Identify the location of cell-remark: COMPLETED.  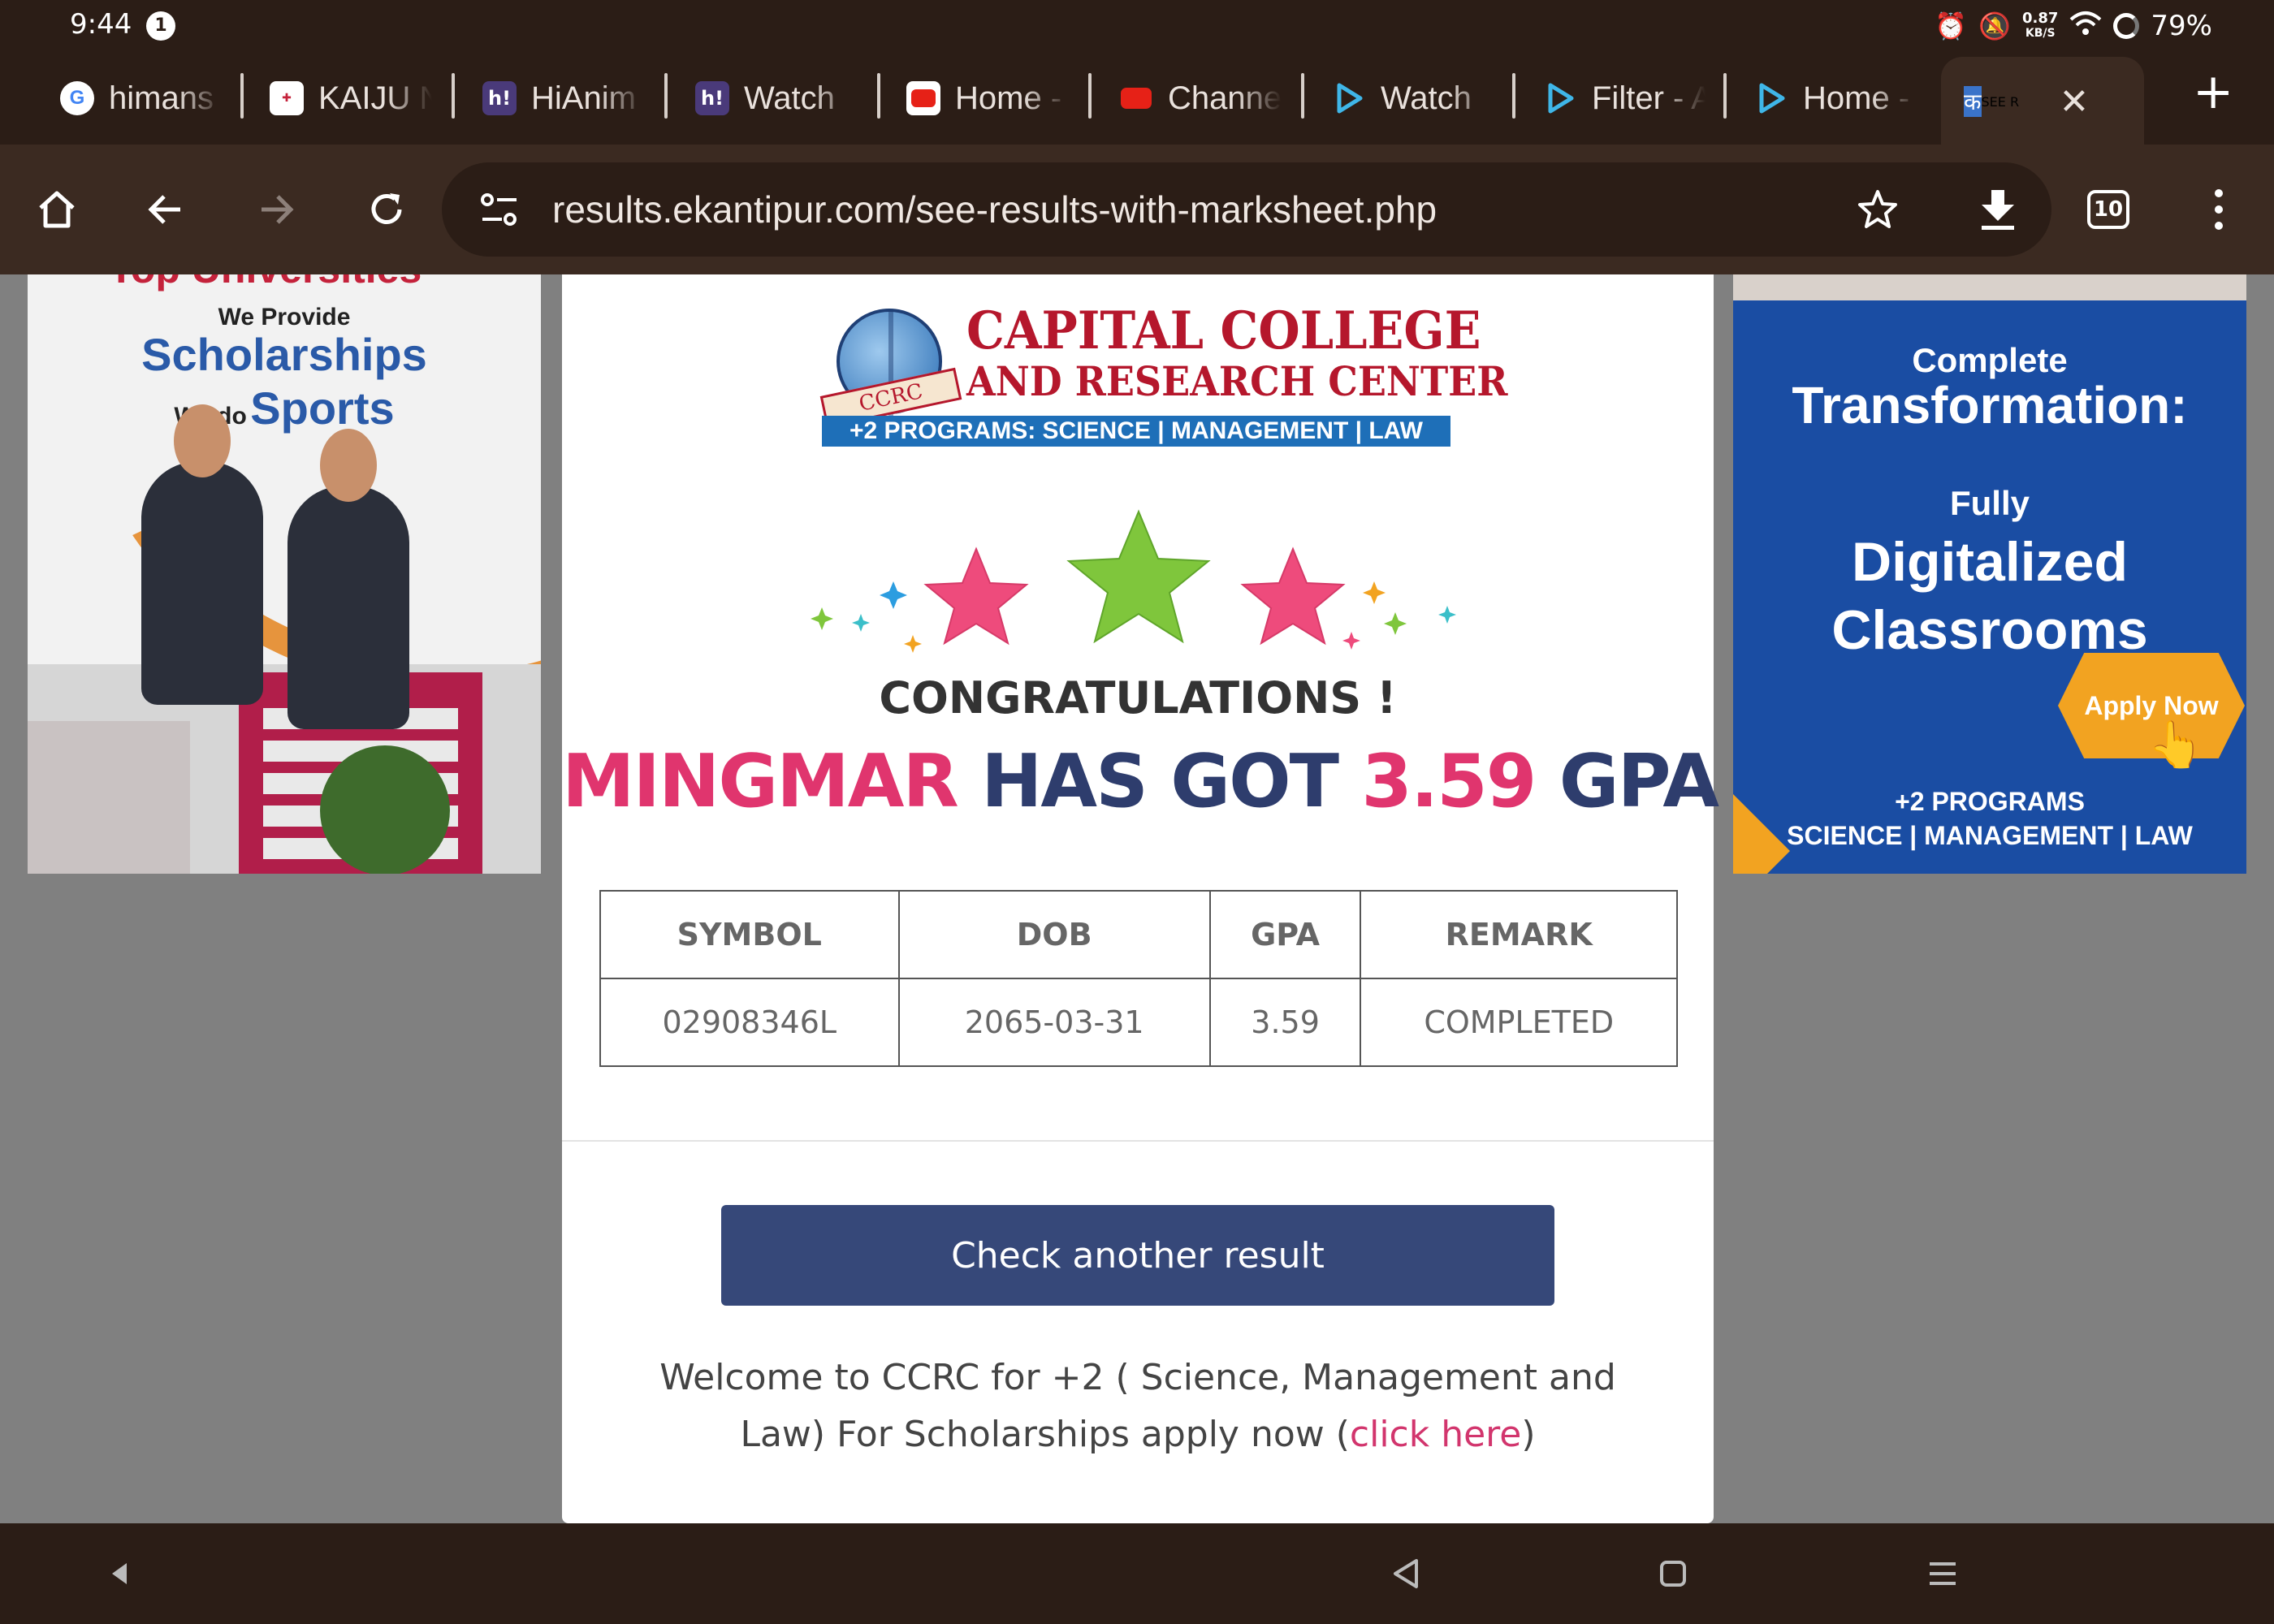
(1519, 1023).